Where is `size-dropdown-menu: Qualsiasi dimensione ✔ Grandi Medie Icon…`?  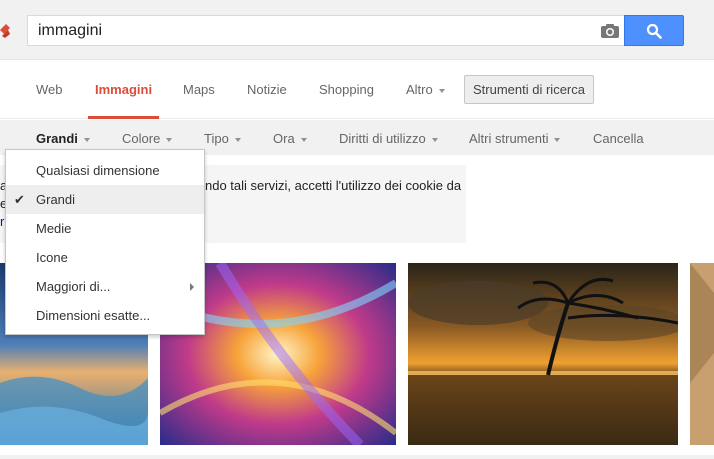
size-dropdown-menu: Qualsiasi dimensione ✔ Grandi Medie Icon… is located at coordinates (105, 242).